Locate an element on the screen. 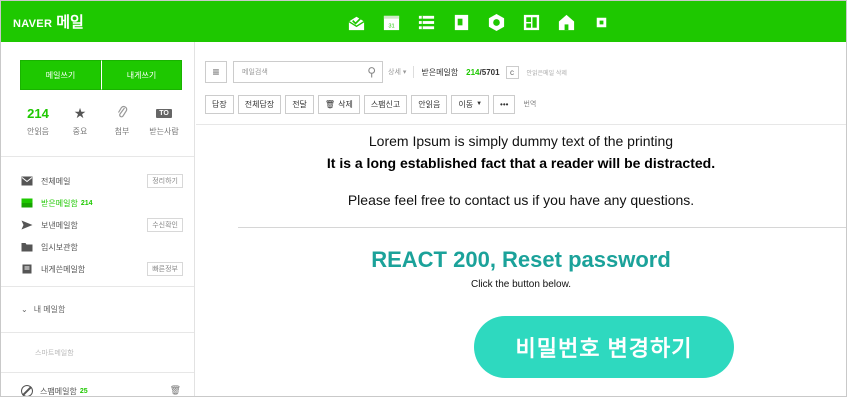 The width and height of the screenshot is (847, 397). move-dropdown: 이동 ▼ is located at coordinates (470, 104).